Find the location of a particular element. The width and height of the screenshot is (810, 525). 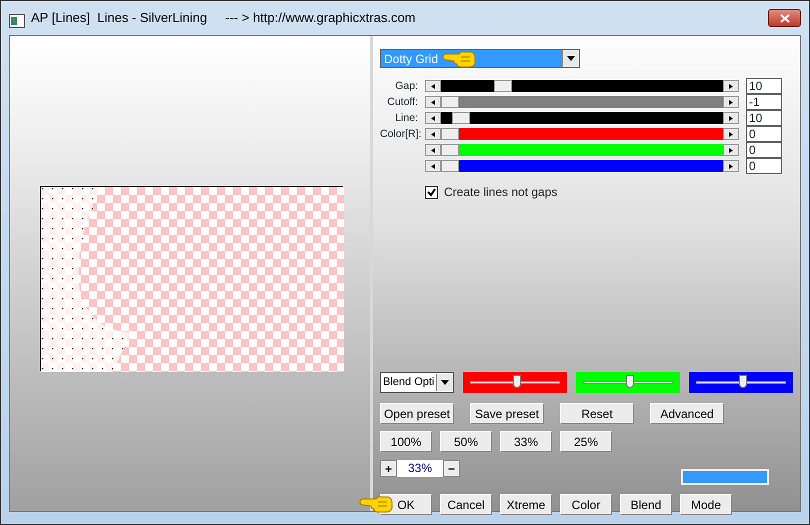

slider-label: Cutoff: is located at coordinates (402, 102).